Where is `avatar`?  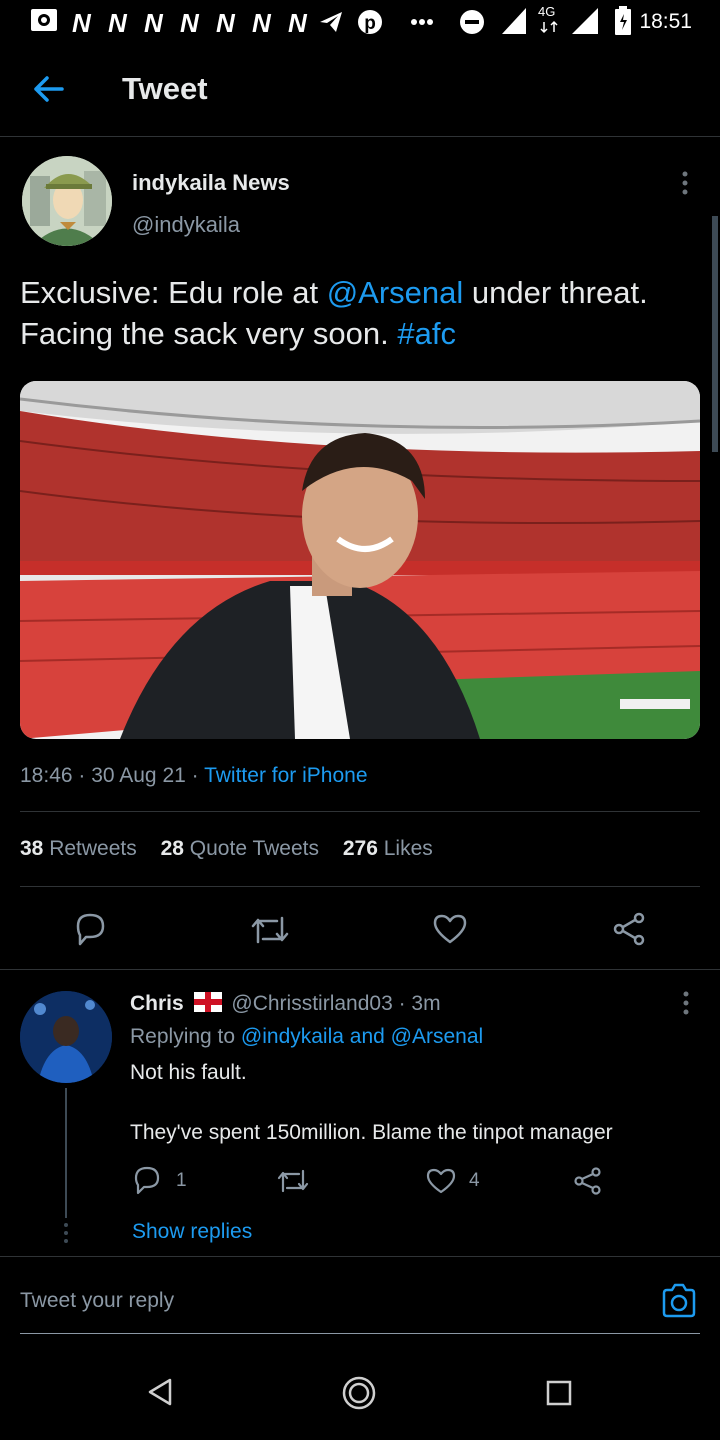 avatar is located at coordinates (67, 201).